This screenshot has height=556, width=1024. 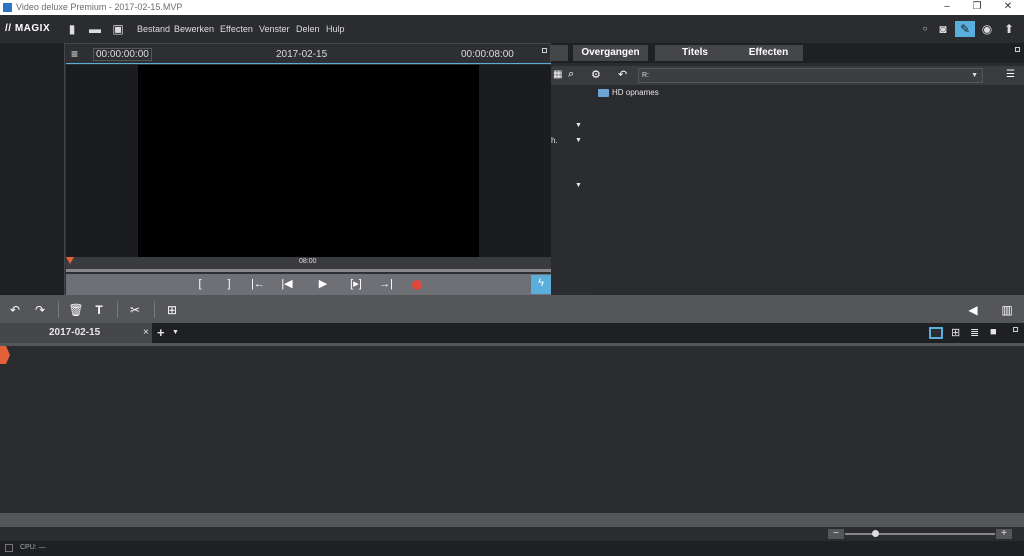 I want to click on zoom-out-button: −, so click(x=836, y=534).